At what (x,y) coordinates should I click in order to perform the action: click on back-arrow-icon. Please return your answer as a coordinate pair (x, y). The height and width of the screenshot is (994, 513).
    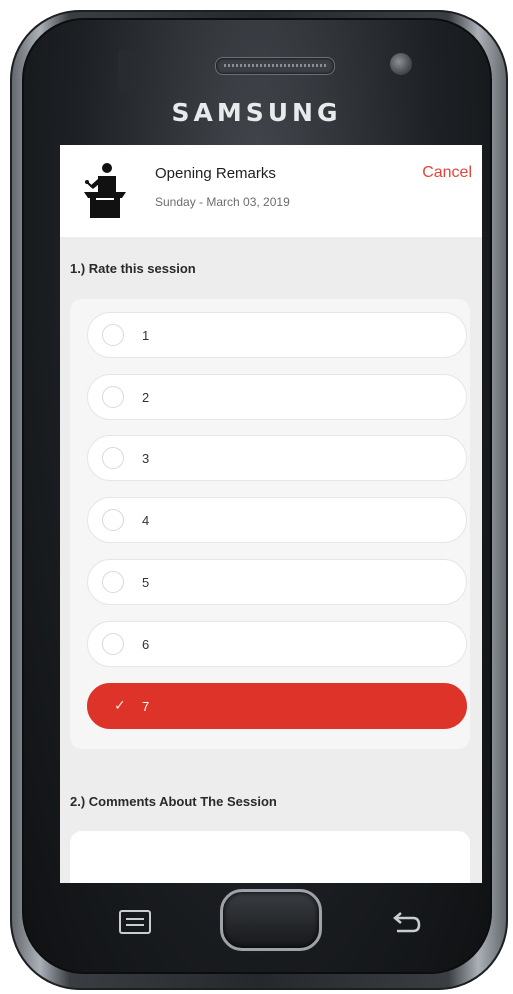
    Looking at the image, I should click on (406, 922).